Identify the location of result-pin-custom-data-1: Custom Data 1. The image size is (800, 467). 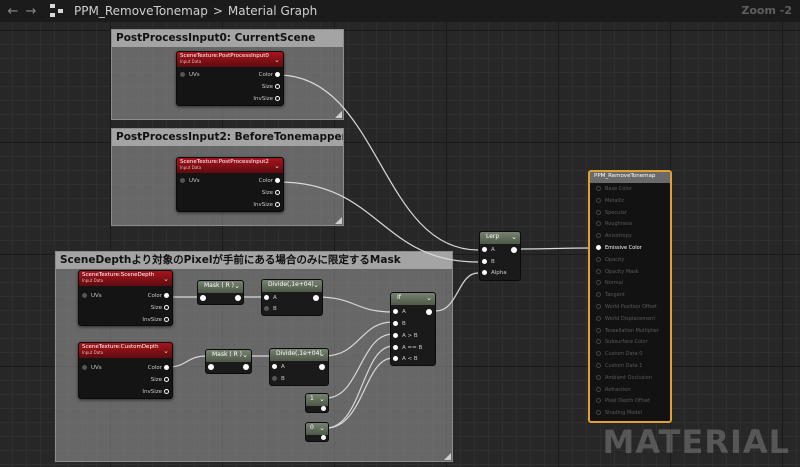
(619, 366).